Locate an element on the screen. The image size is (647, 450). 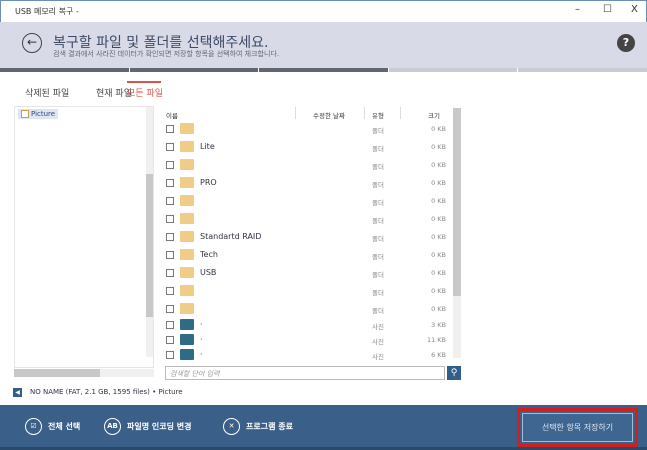
search-icon: ⚲ is located at coordinates (454, 373).